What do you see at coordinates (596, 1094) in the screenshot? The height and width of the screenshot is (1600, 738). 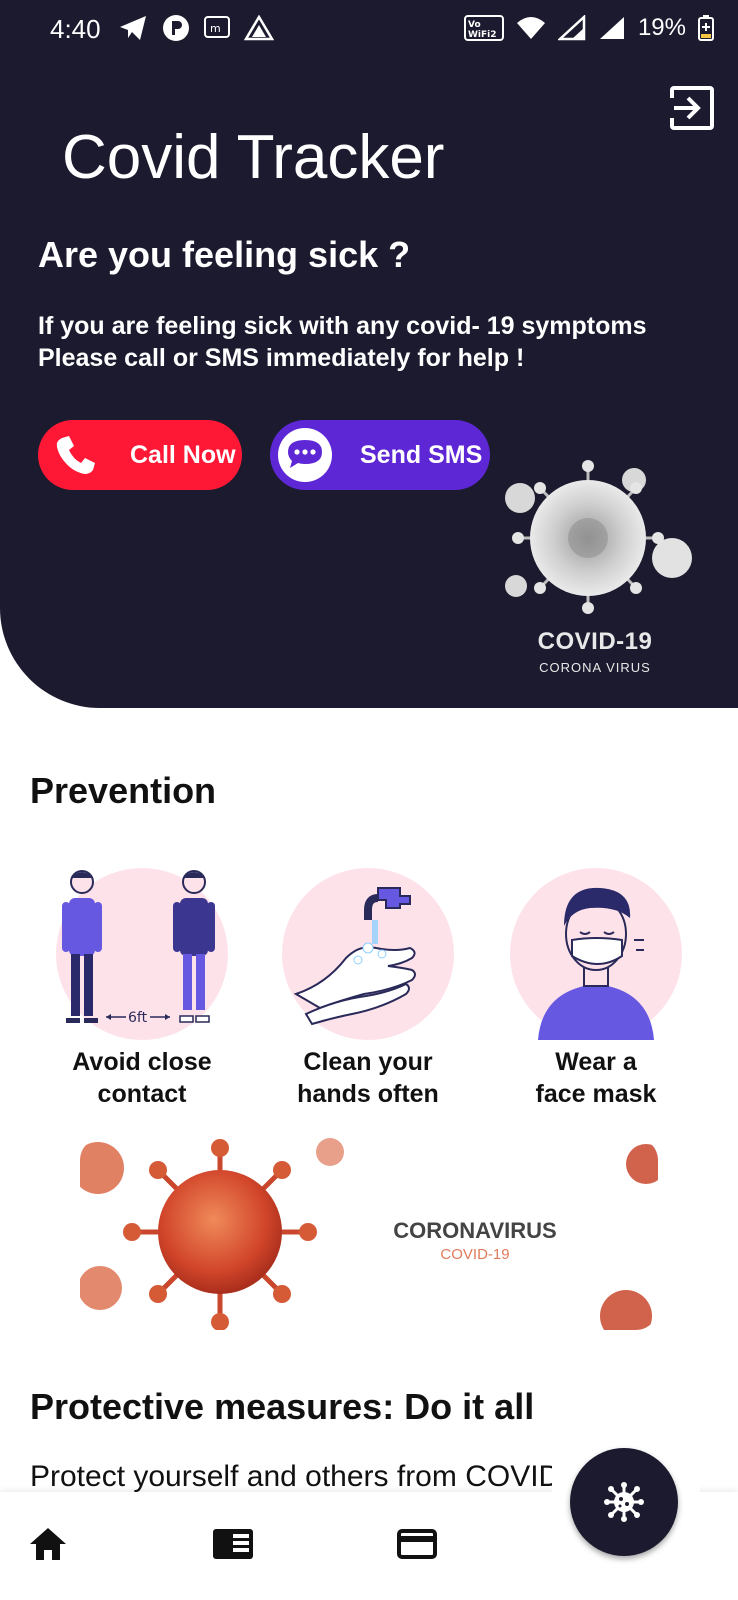 I see `prevention-label-line2: face mask` at bounding box center [596, 1094].